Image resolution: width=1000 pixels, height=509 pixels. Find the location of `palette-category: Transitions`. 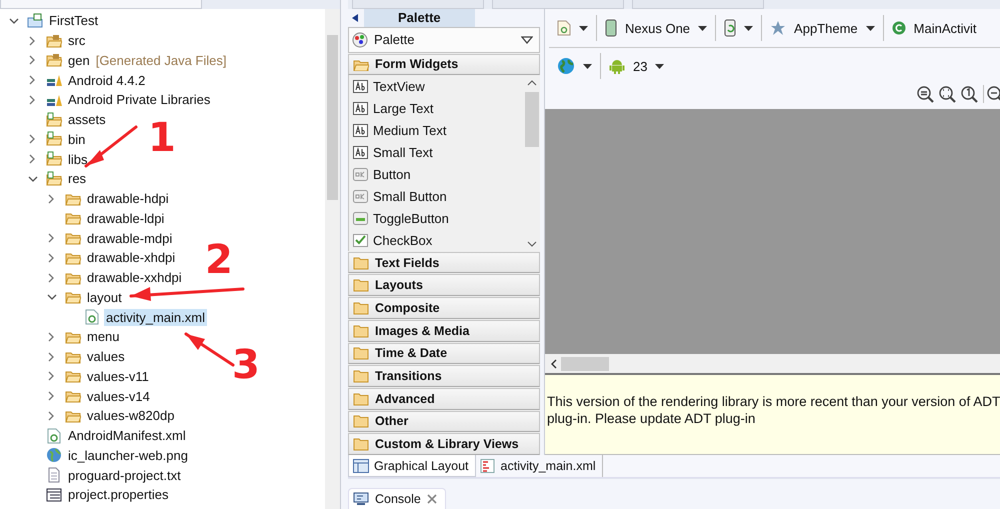

palette-category: Transitions is located at coordinates (444, 376).